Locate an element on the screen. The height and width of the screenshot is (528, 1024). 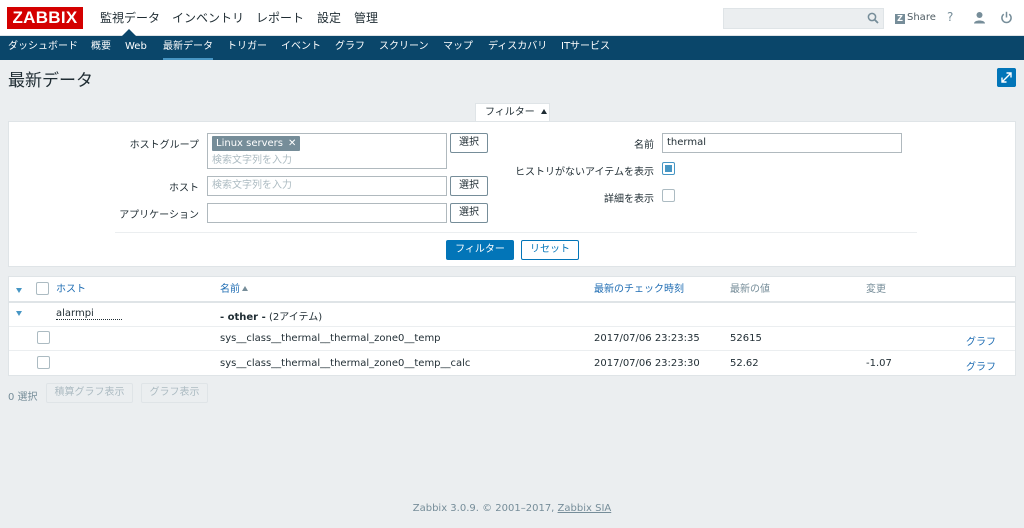
footer: Zabbix 3.0.9. © 2001–2017, Zabbix SIA is located at coordinates (512, 508).